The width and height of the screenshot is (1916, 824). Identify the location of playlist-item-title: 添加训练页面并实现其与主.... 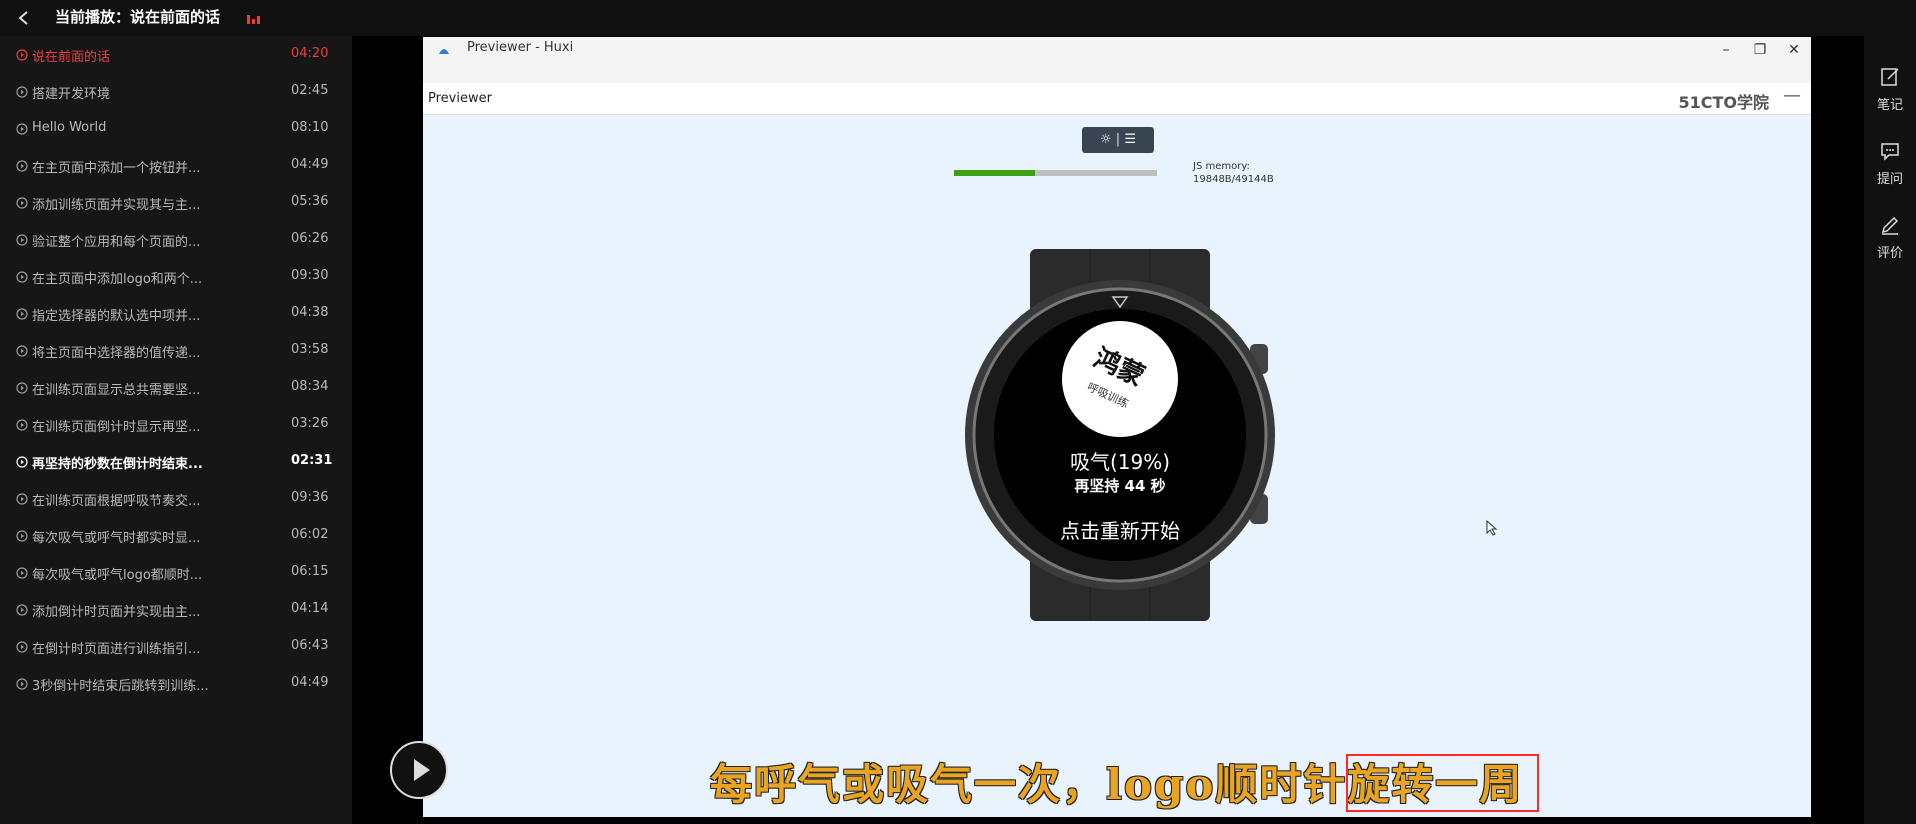
(116, 205).